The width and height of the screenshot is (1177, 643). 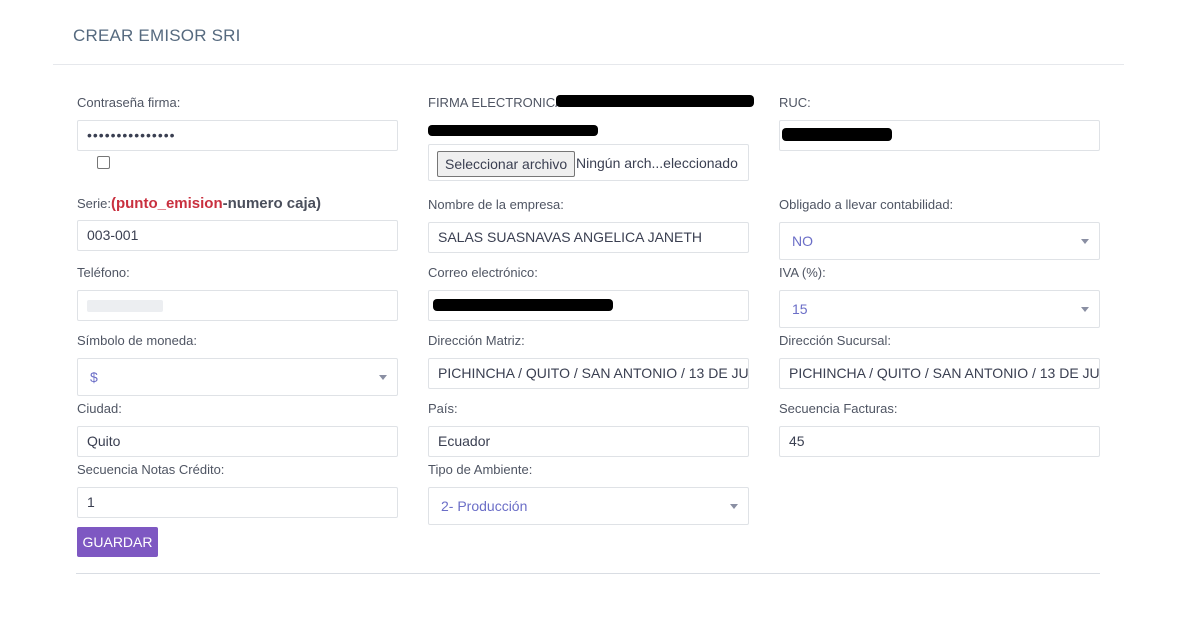 I want to click on moneda-label: Símbolo de moneda:, so click(x=137, y=340).